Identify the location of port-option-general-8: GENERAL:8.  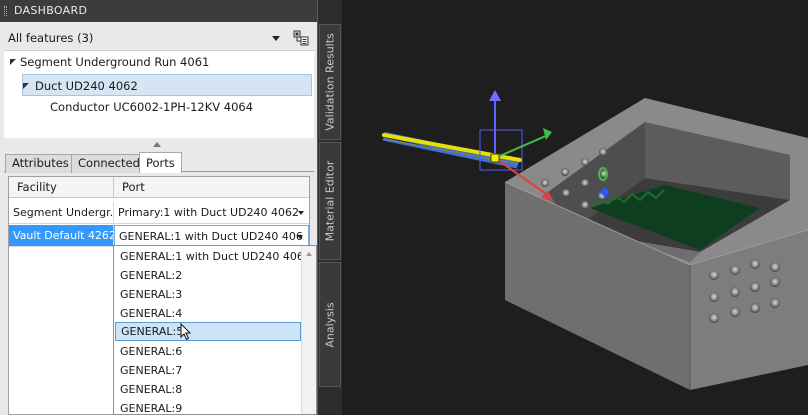
(208, 389).